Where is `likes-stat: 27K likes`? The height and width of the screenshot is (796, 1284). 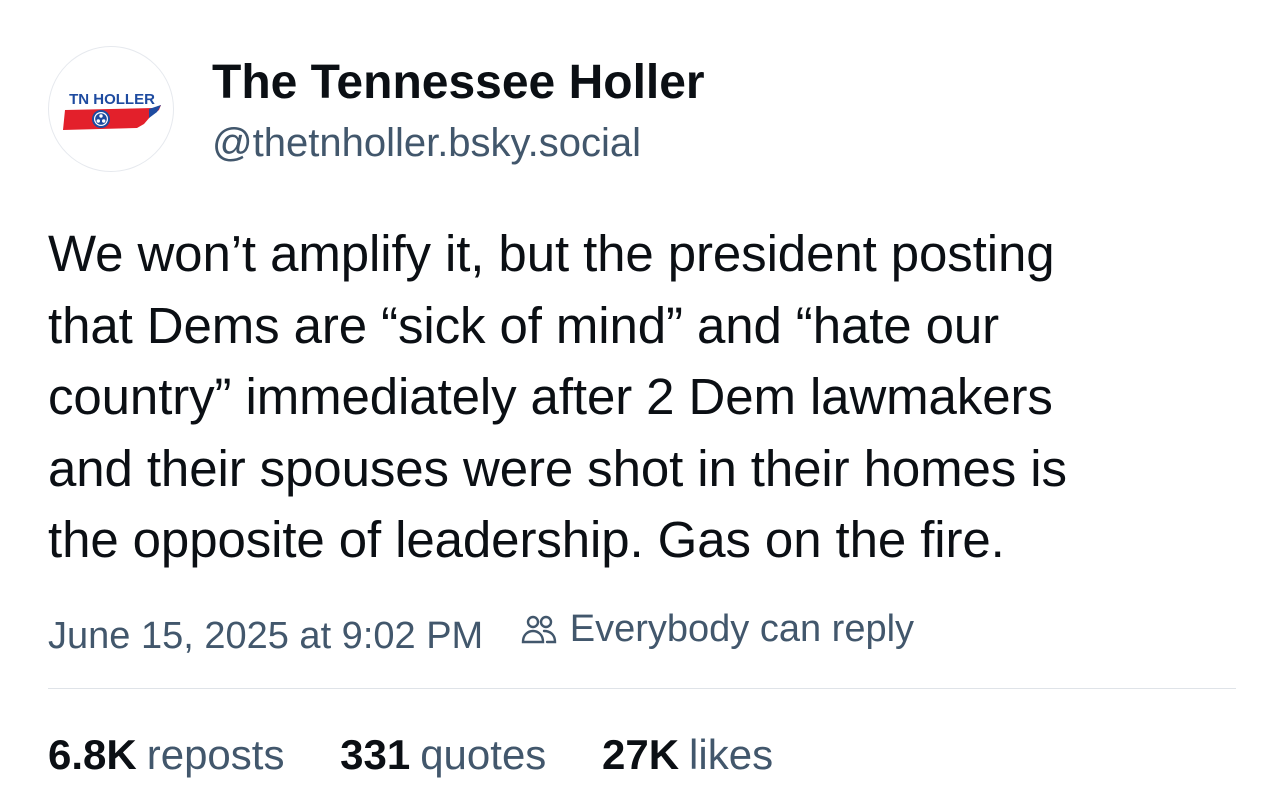
likes-stat: 27K likes is located at coordinates (687, 755).